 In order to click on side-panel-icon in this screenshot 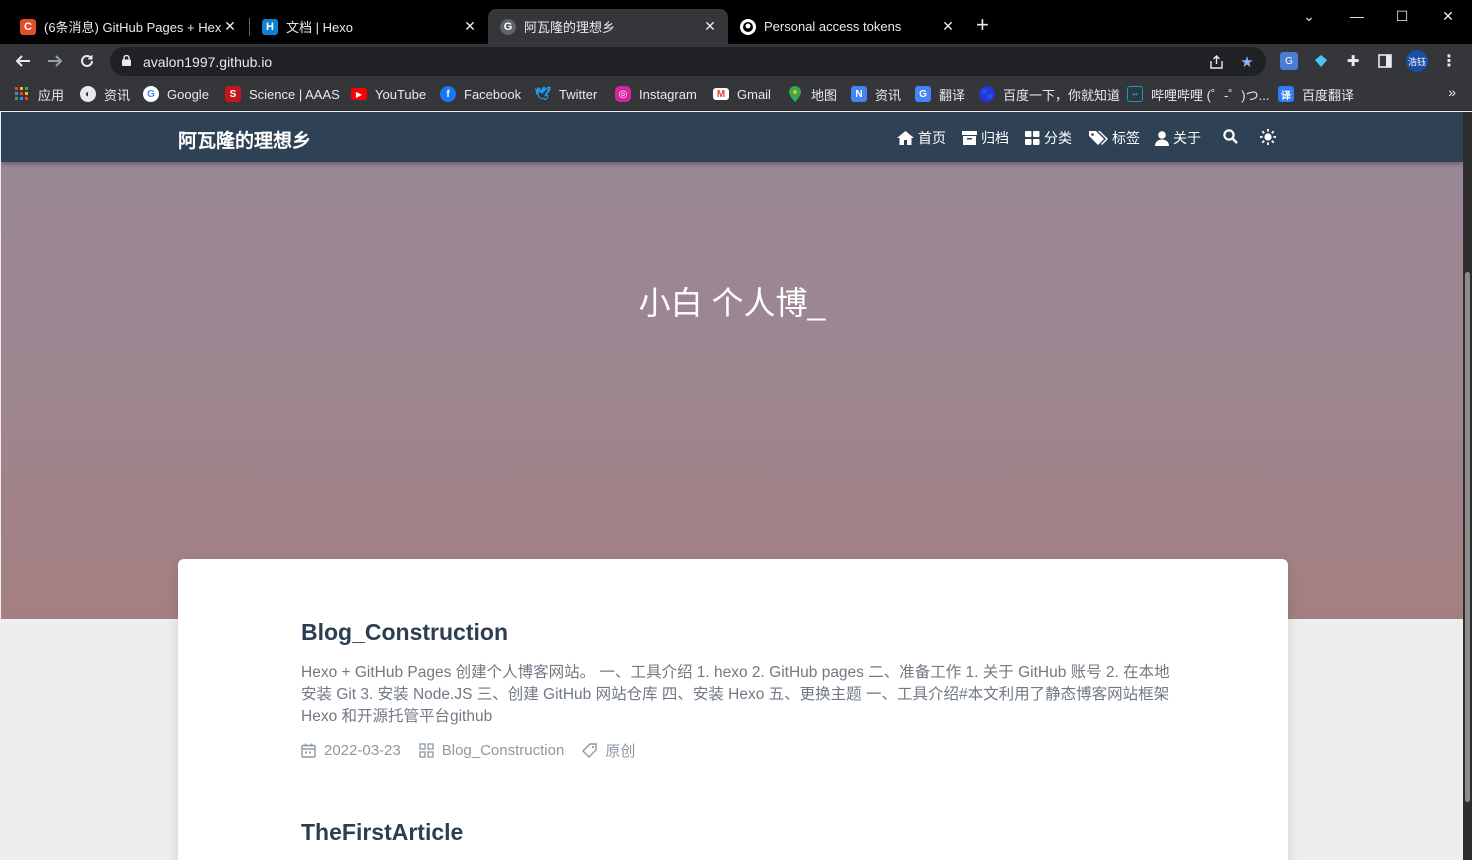, I will do `click(1385, 61)`.